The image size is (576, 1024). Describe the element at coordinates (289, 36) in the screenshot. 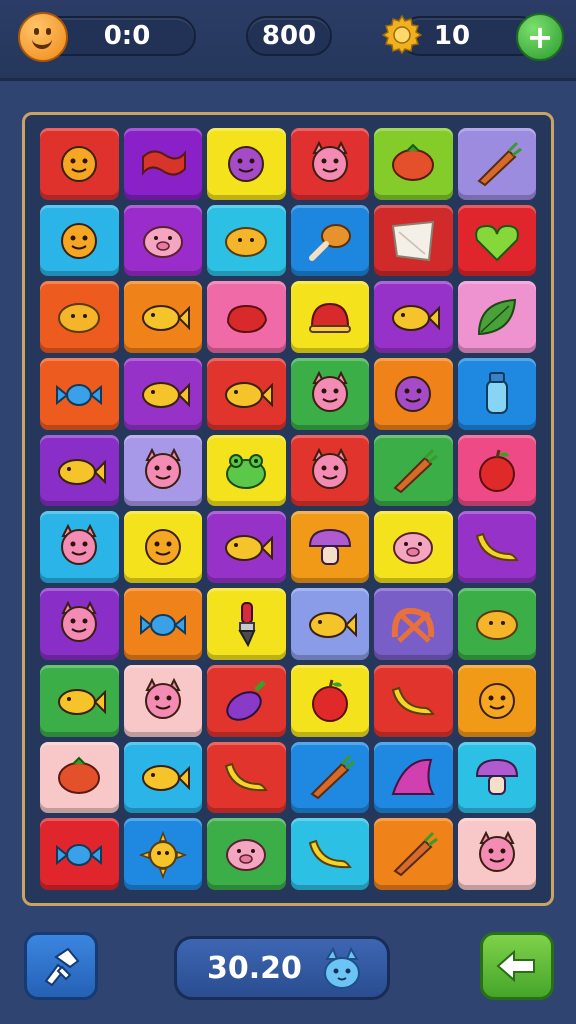

I see `center-value-text: 800` at that location.